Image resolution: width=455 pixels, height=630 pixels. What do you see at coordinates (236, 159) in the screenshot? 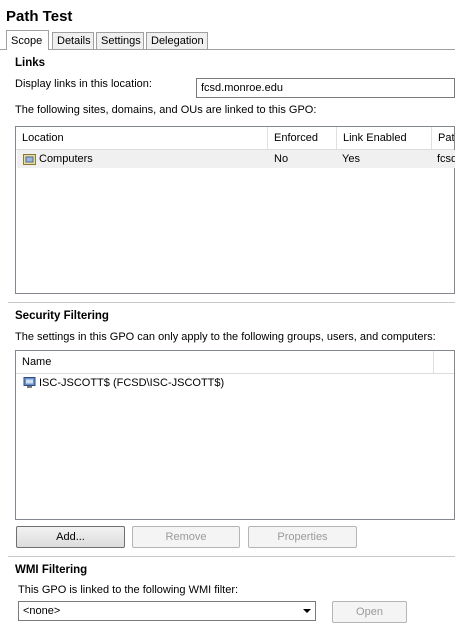
I see `table-row: Computers No Yes fcsd` at bounding box center [236, 159].